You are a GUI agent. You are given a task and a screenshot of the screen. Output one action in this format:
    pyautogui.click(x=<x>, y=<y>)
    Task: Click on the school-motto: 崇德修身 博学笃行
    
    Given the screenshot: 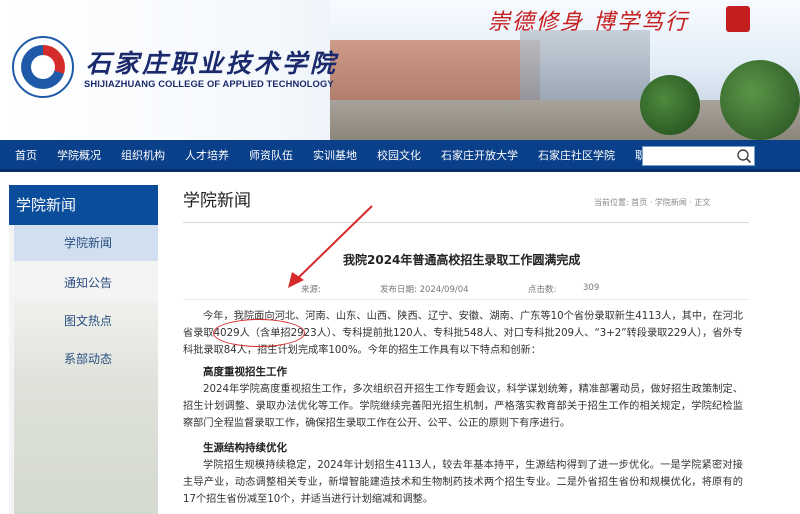 What is the action you would take?
    pyautogui.click(x=588, y=22)
    